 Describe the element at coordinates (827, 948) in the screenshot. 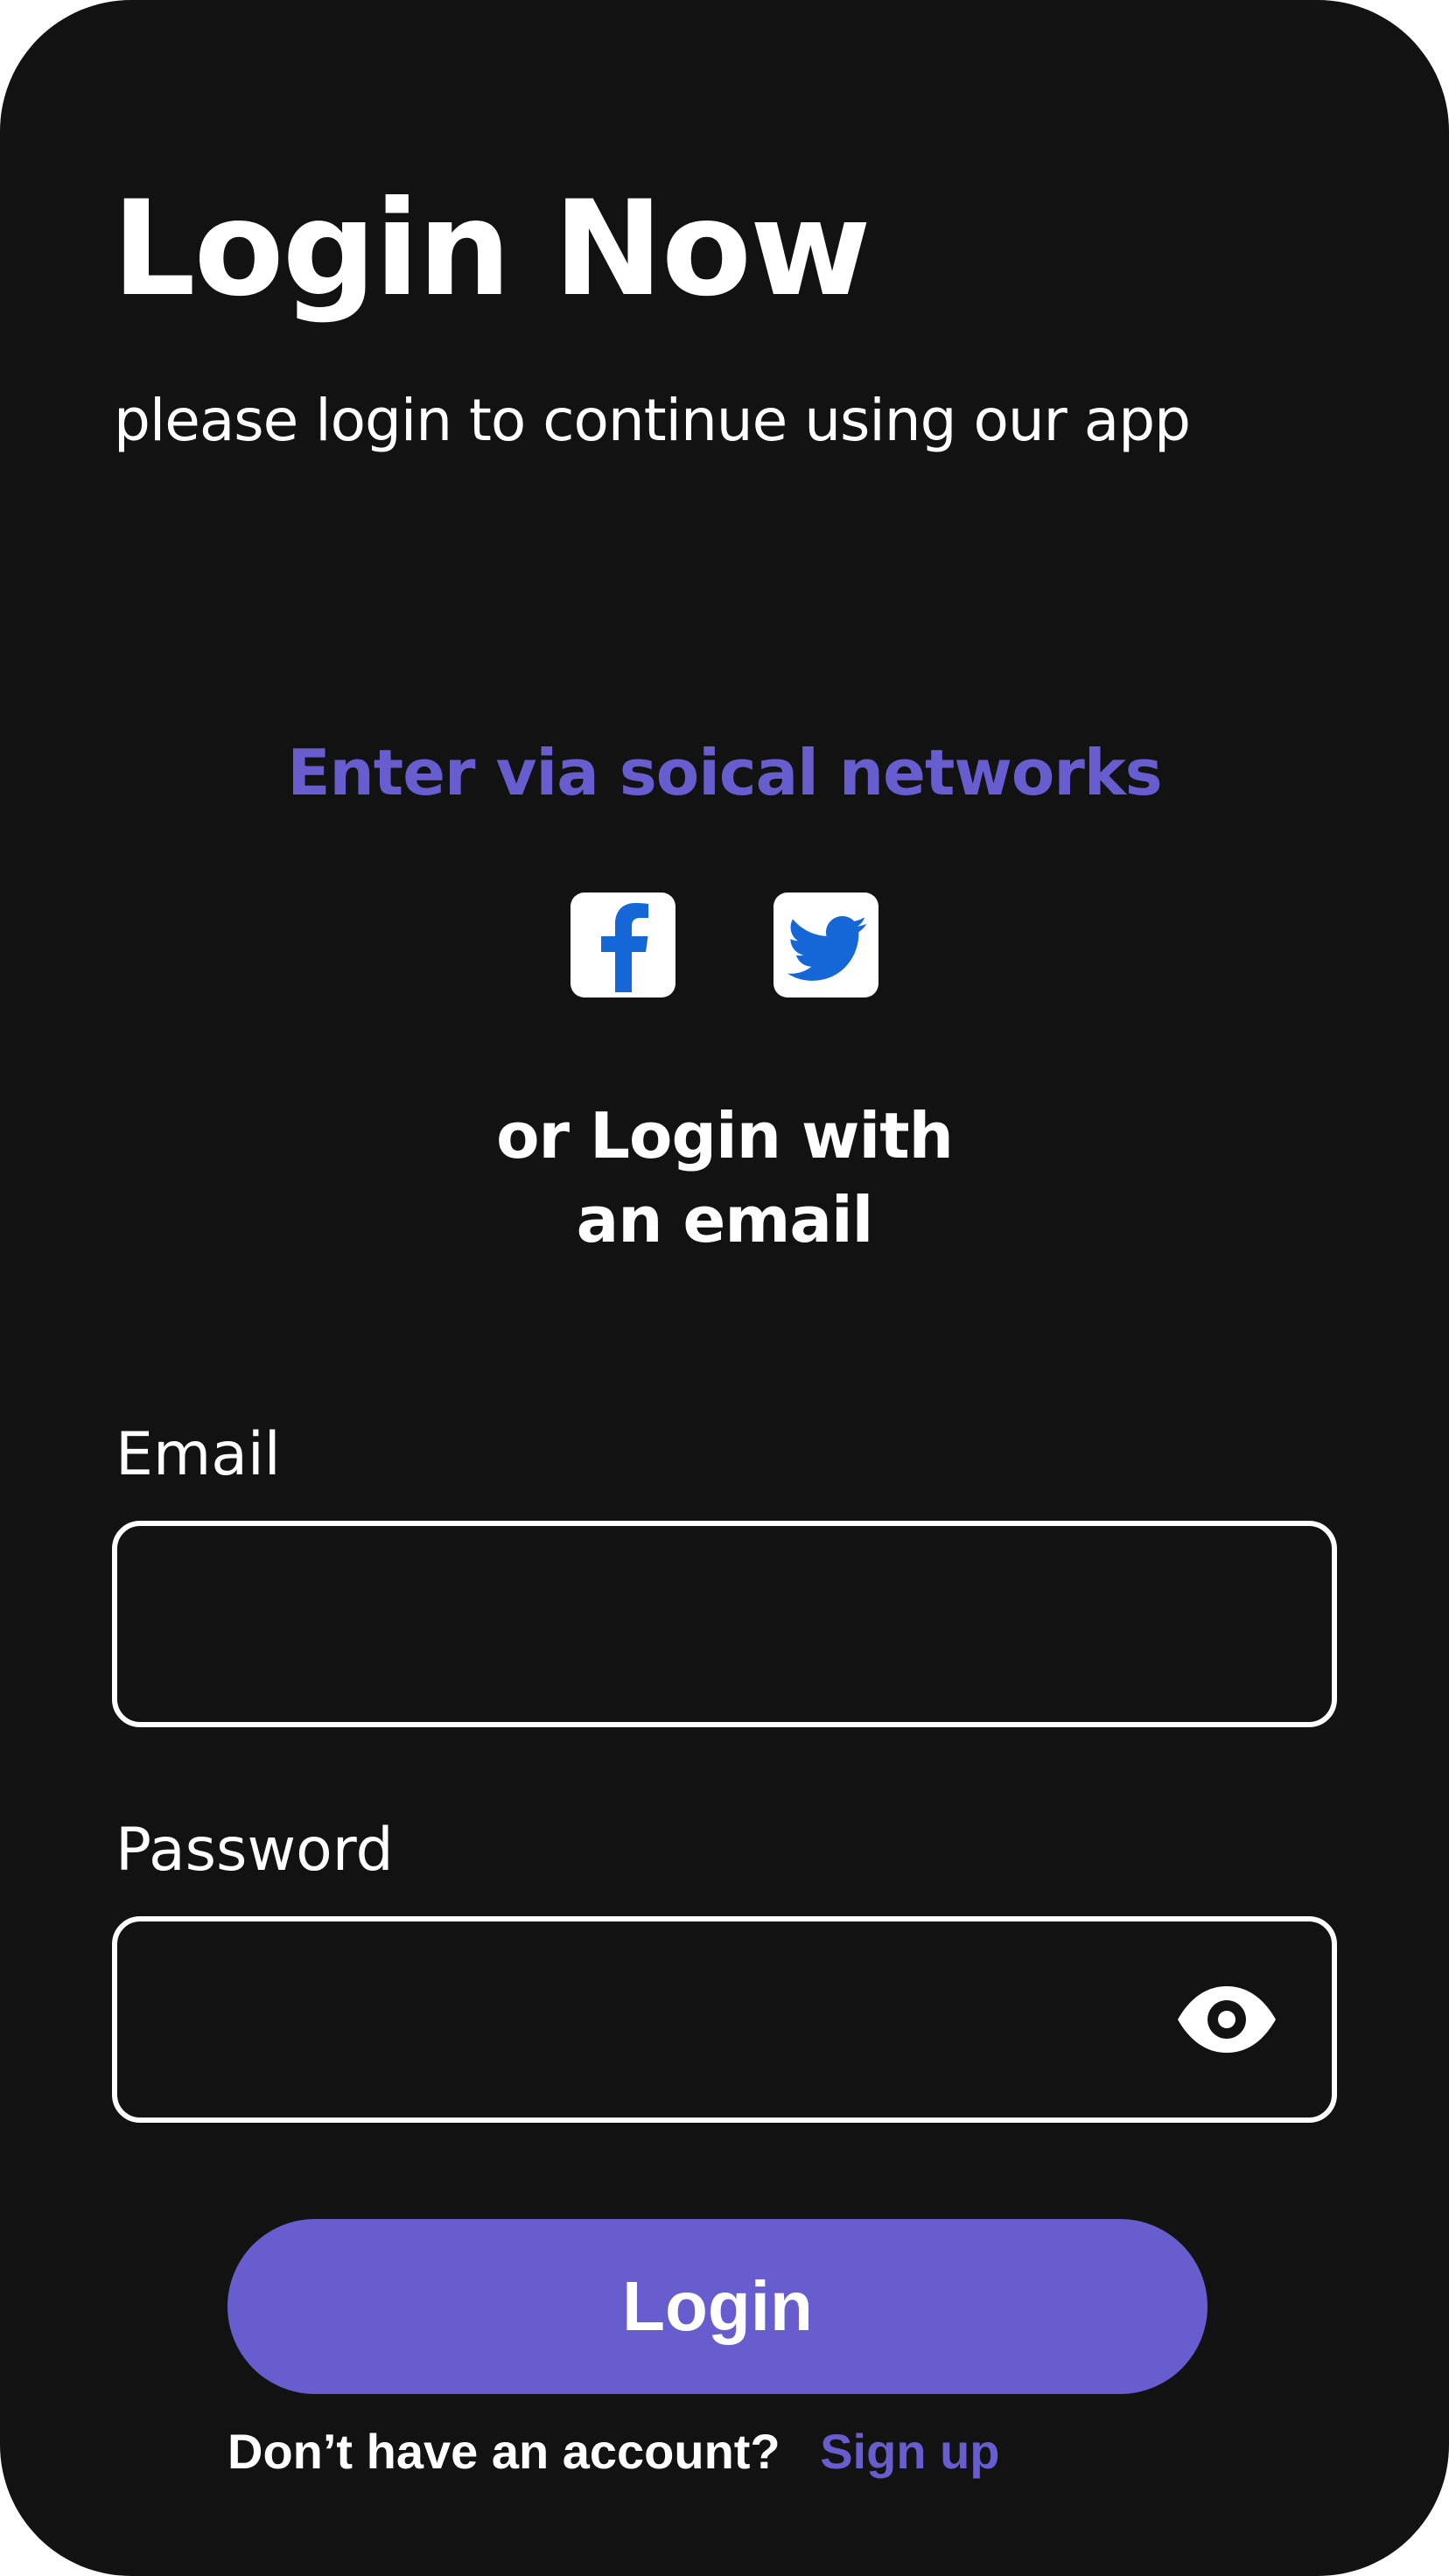

I see `twitter-icon` at that location.